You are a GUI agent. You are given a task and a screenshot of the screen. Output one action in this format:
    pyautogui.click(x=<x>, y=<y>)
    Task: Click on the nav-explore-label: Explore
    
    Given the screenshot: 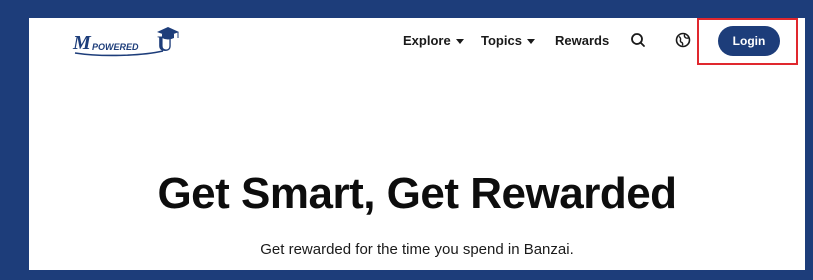 What is the action you would take?
    pyautogui.click(x=427, y=40)
    